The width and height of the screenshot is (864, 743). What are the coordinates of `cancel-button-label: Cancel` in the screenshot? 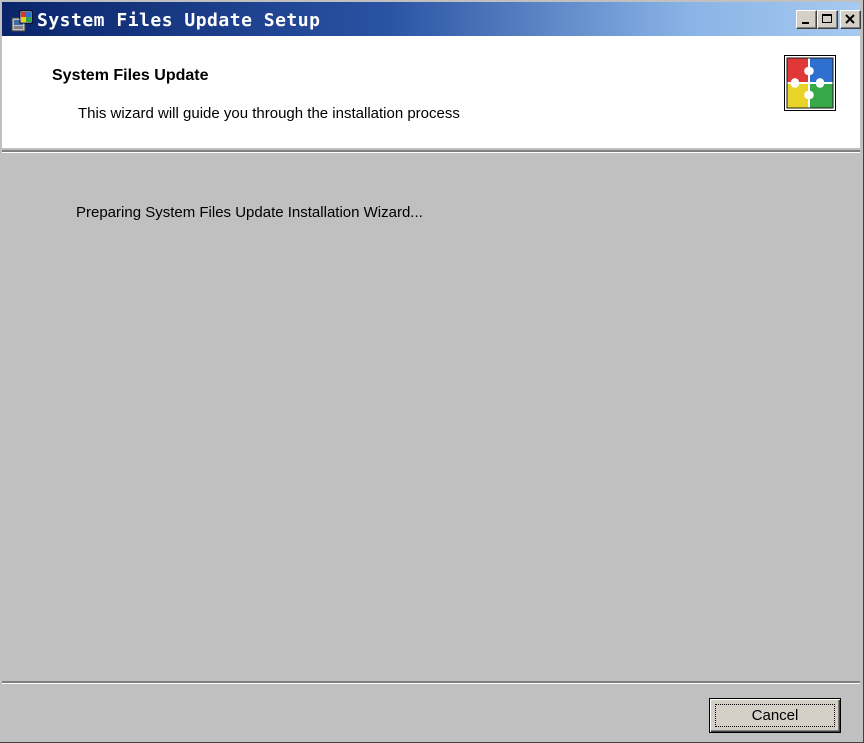 It's located at (775, 715).